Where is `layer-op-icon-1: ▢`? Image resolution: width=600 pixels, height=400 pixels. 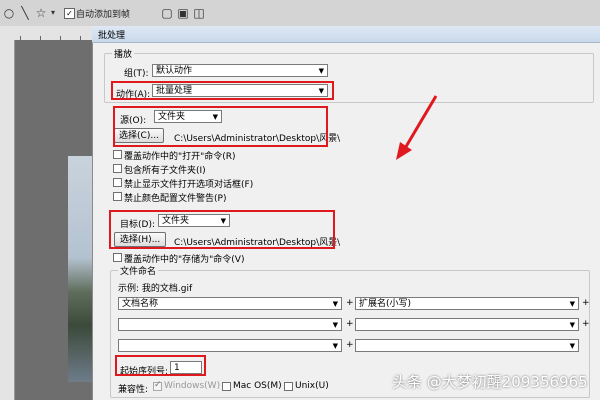
layer-op-icon-1: ▢ is located at coordinates (167, 13).